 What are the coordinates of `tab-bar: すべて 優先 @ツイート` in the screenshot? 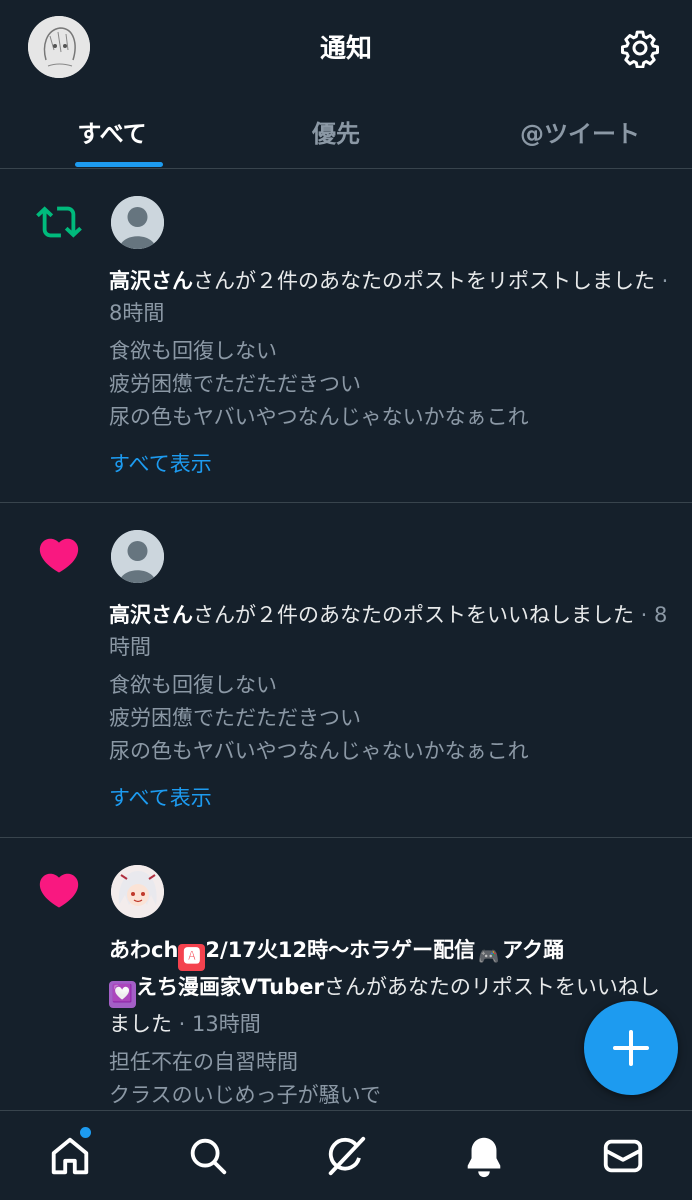 It's located at (346, 130).